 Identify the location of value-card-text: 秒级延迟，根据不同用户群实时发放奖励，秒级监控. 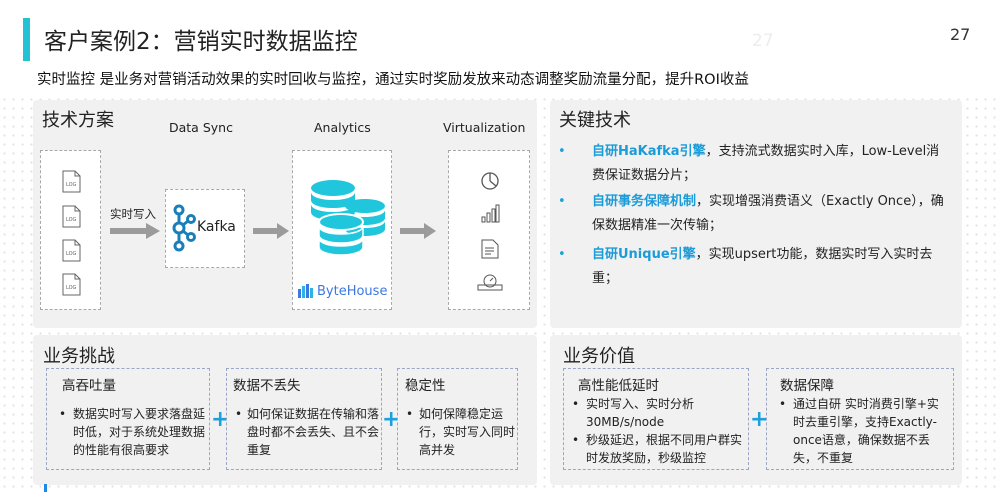
(664, 449).